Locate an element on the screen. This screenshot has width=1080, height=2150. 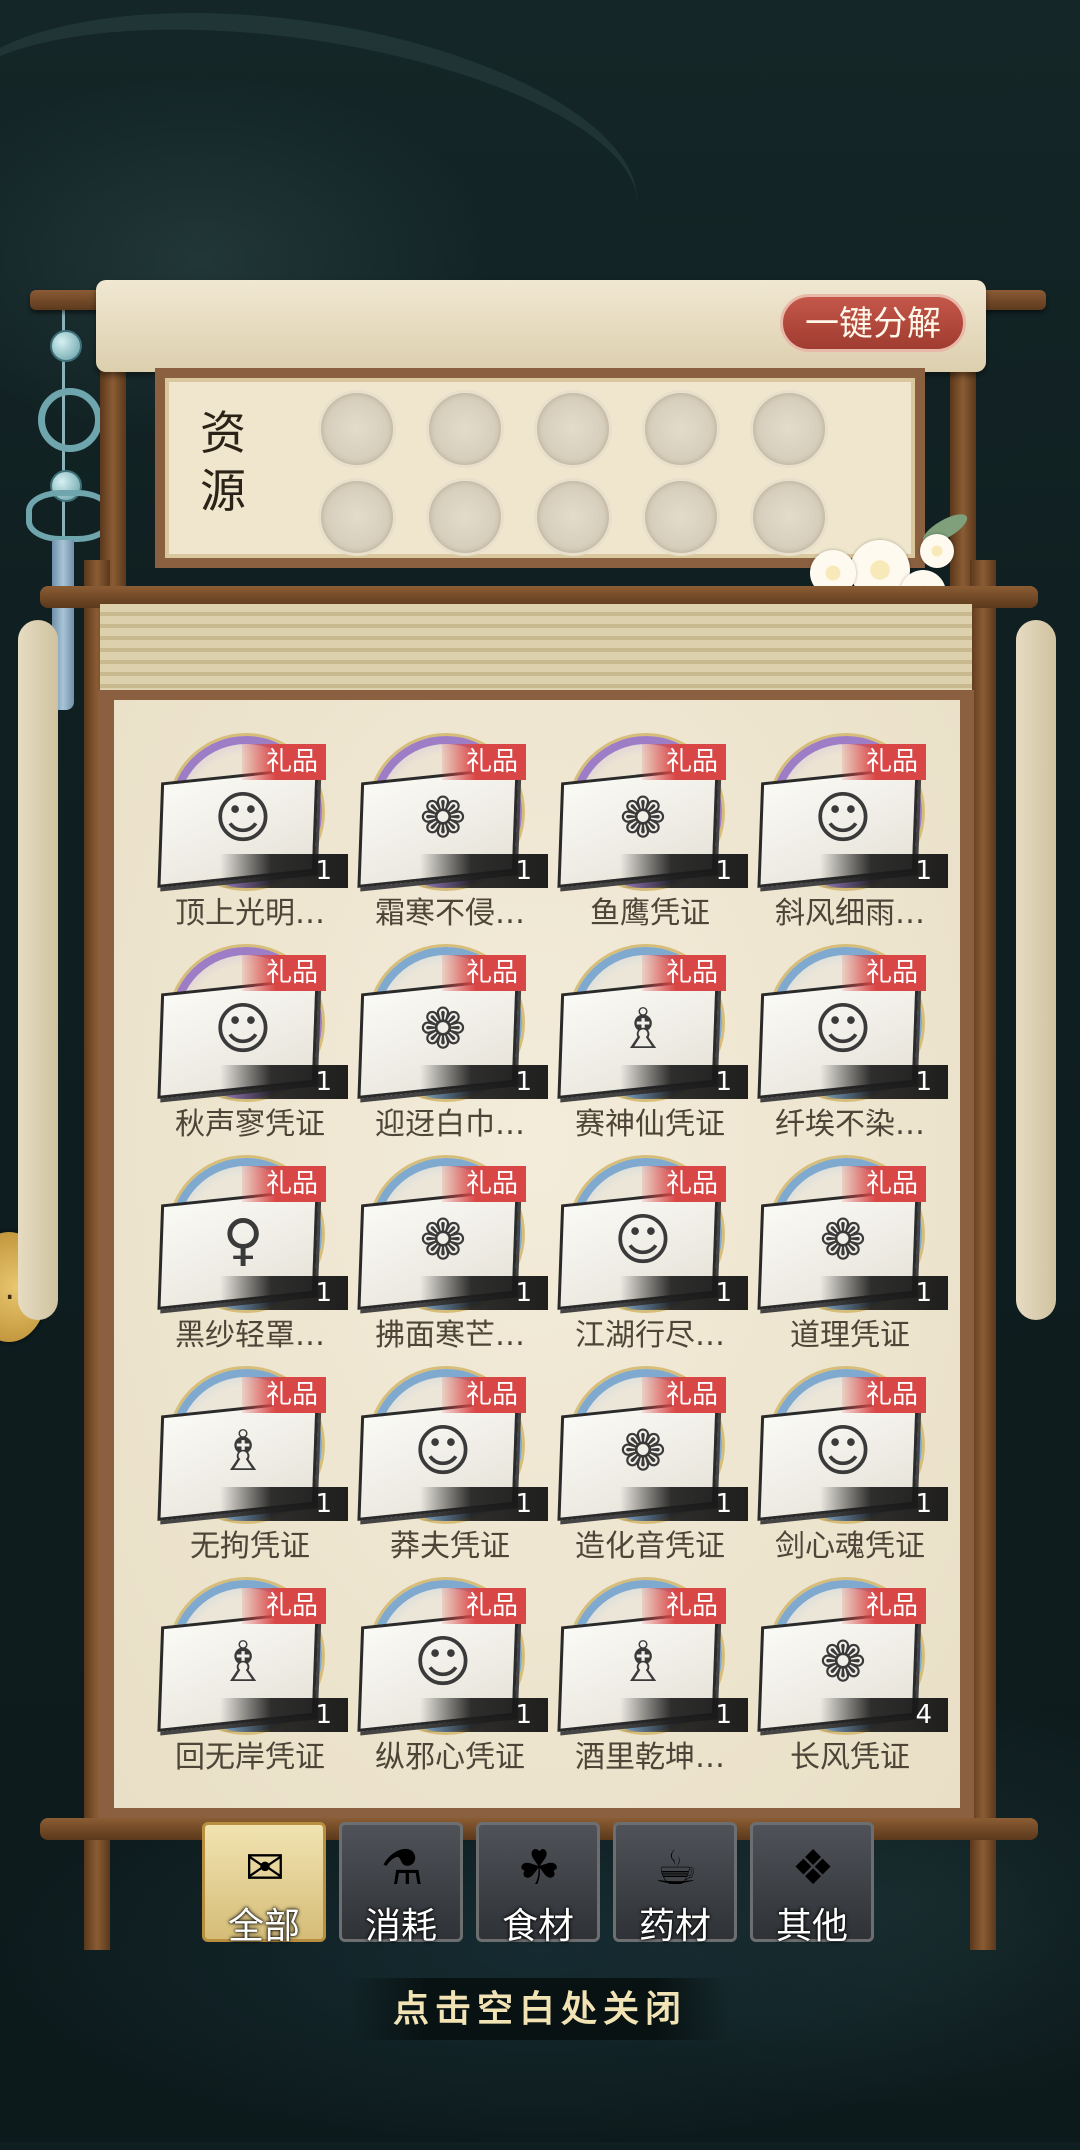
pendant-bead is located at coordinates (66, 346).